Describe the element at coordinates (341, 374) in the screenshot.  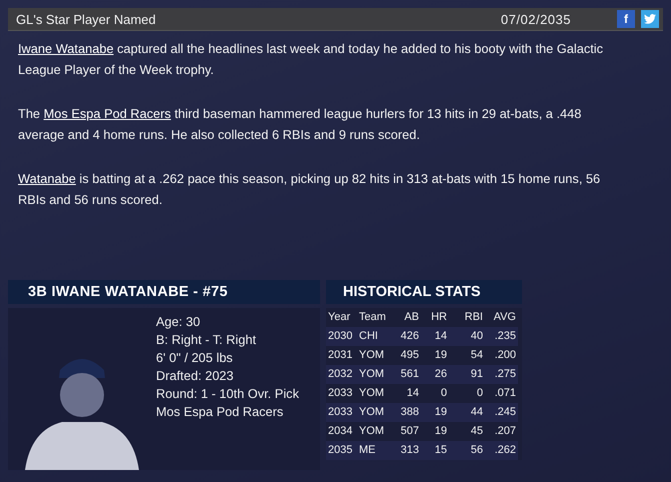
I see `table-cell: 2032` at that location.